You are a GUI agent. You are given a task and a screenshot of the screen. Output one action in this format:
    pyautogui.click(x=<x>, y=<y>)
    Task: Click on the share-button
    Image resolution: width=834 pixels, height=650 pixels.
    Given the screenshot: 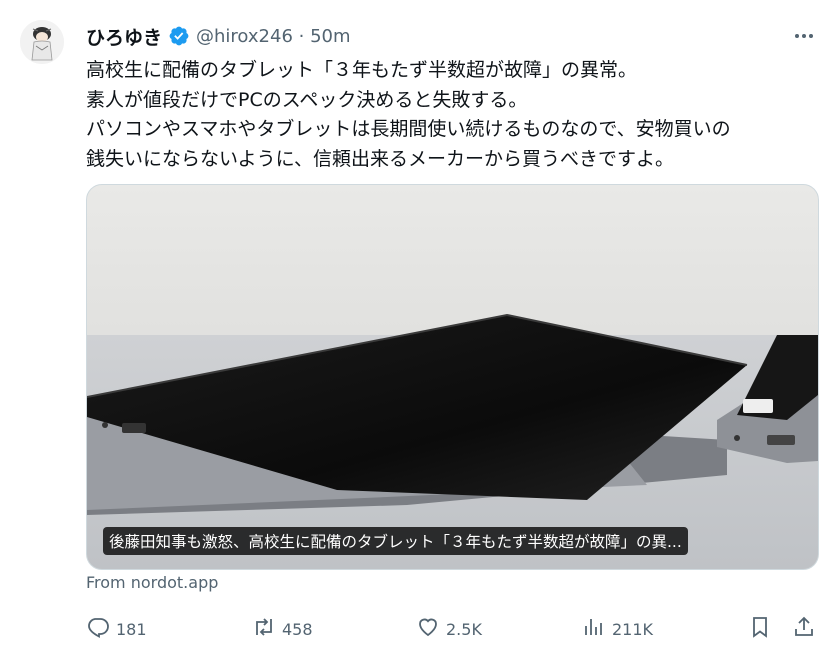 What is the action you would take?
    pyautogui.click(x=804, y=629)
    